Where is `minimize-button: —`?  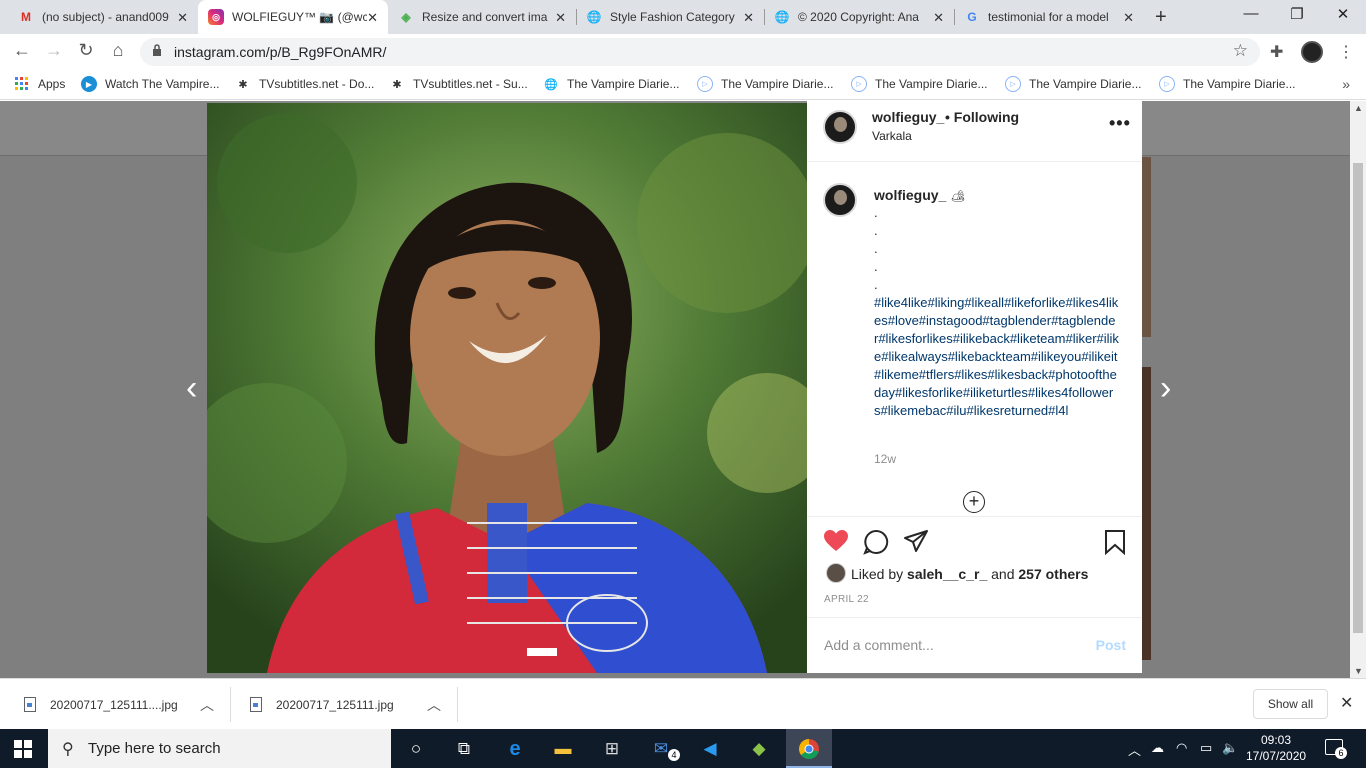
minimize-button: — is located at coordinates (1251, 13).